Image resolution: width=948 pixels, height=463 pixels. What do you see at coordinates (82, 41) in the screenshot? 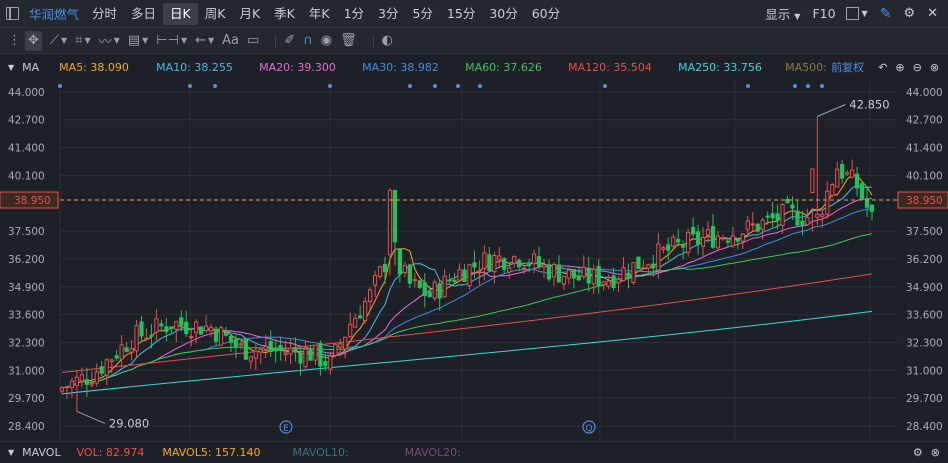
I see `channel-tool-icon: ⌗ ▼` at bounding box center [82, 41].